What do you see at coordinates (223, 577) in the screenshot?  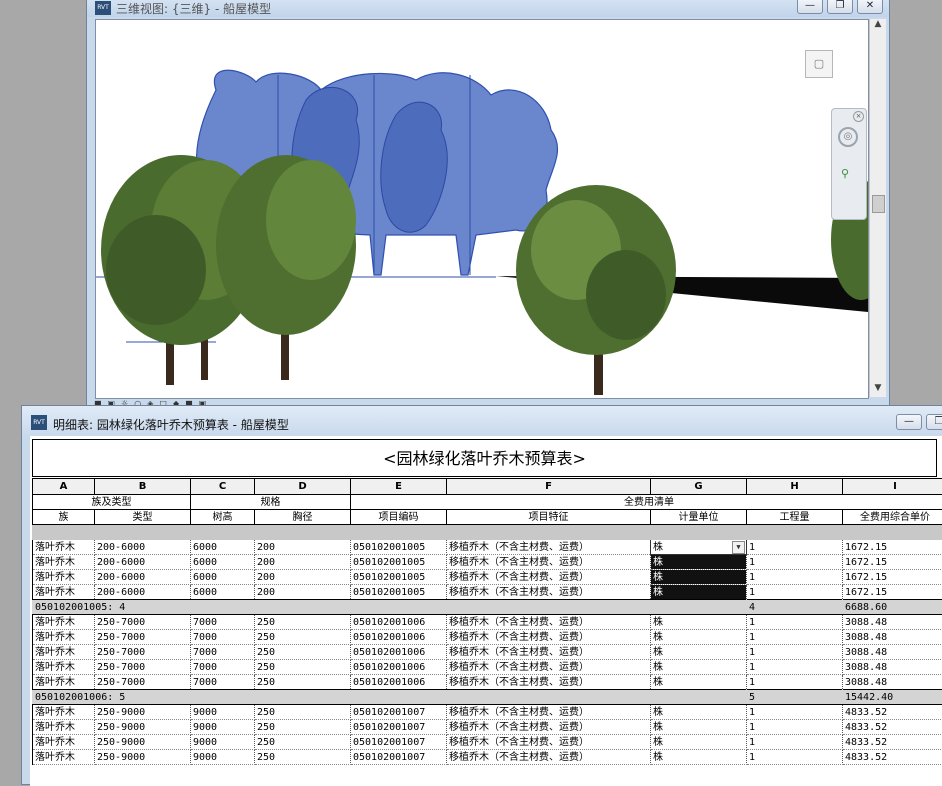 I see `table-cell: 6000` at bounding box center [223, 577].